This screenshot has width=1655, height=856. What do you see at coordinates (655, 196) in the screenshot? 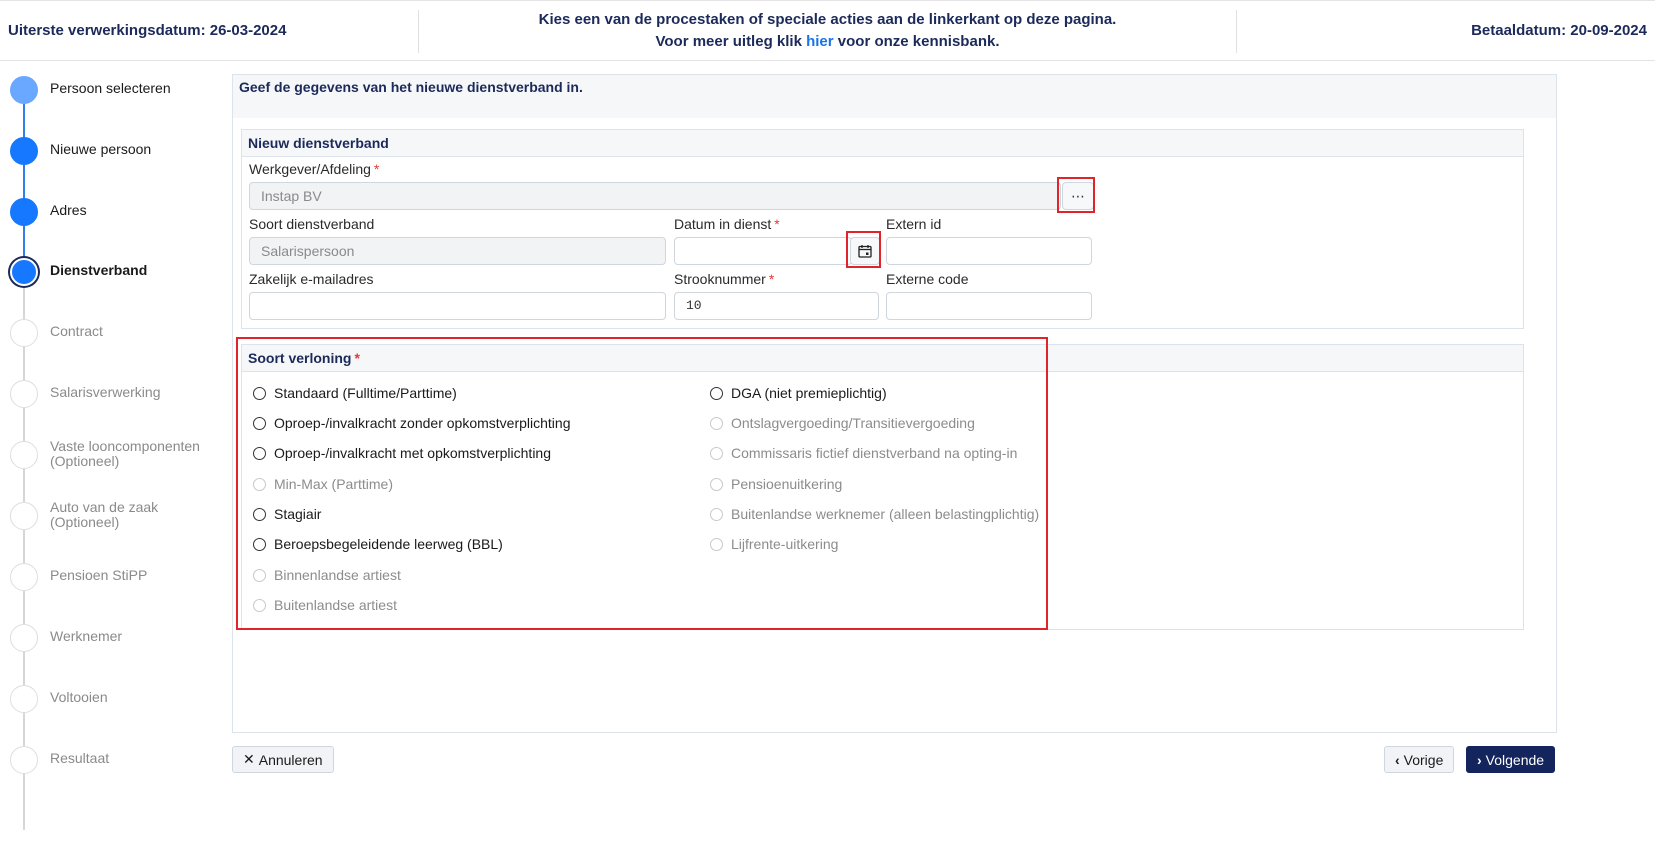
I see `werkgever-field: Instap BV` at bounding box center [655, 196].